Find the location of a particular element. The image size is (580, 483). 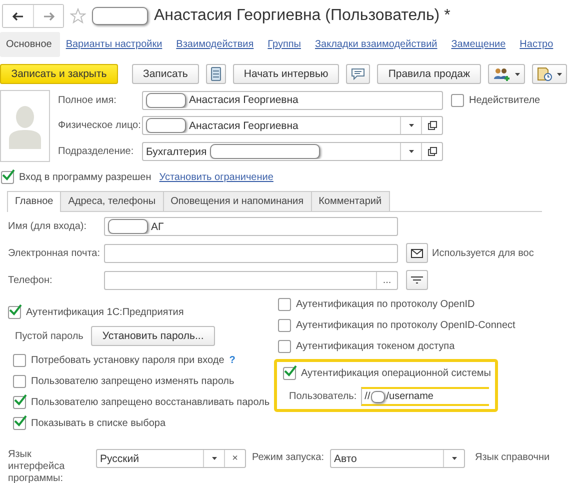

report-button is located at coordinates (549, 74).